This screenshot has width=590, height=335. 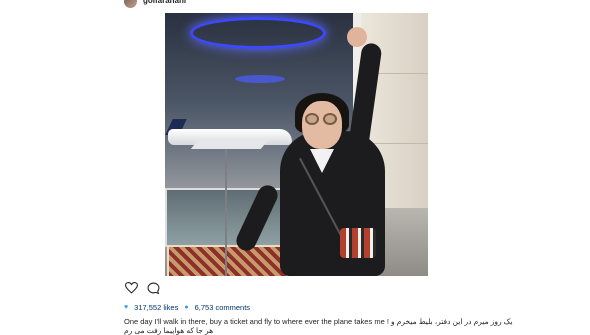 I want to click on caption-line-2: هر جا که هواپیما رفت می رم, so click(x=169, y=330).